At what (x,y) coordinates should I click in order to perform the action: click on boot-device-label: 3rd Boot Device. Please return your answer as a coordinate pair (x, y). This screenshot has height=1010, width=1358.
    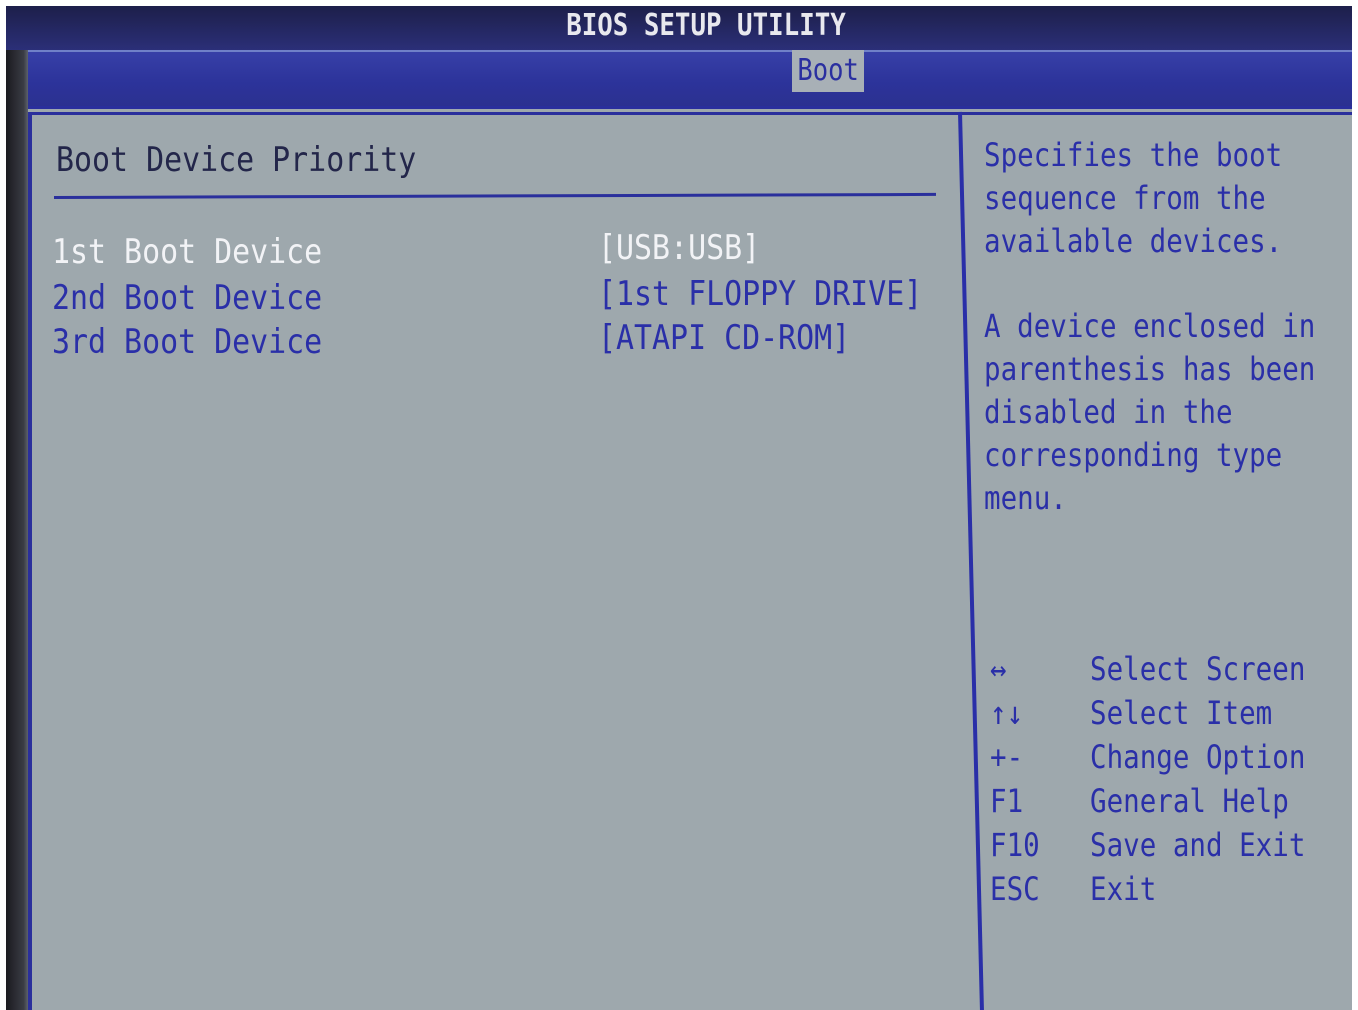
    Looking at the image, I should click on (187, 342).